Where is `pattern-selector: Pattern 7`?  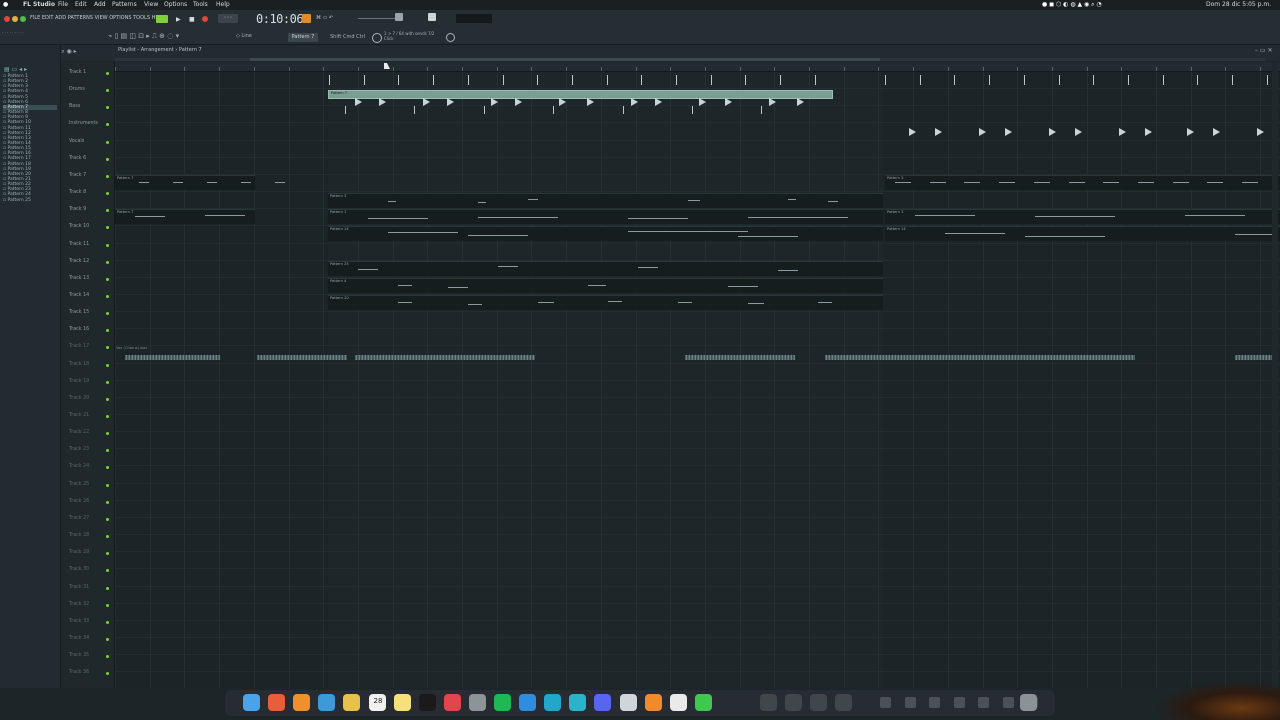
pattern-selector: Pattern 7 is located at coordinates (303, 37).